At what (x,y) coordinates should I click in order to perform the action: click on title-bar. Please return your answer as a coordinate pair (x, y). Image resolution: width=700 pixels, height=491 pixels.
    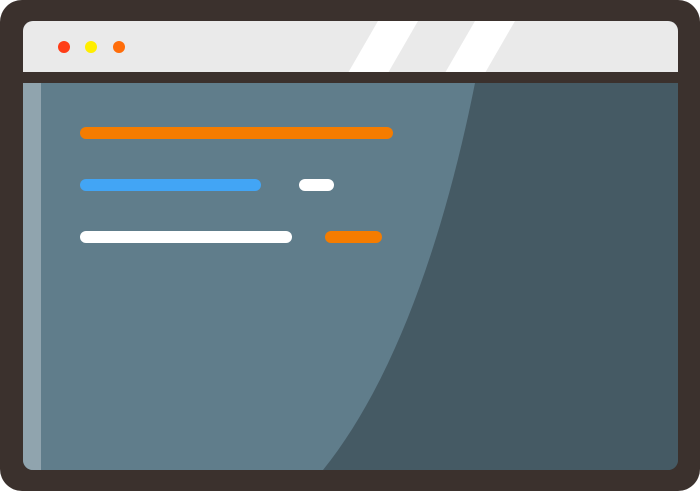
    Looking at the image, I should click on (350, 46).